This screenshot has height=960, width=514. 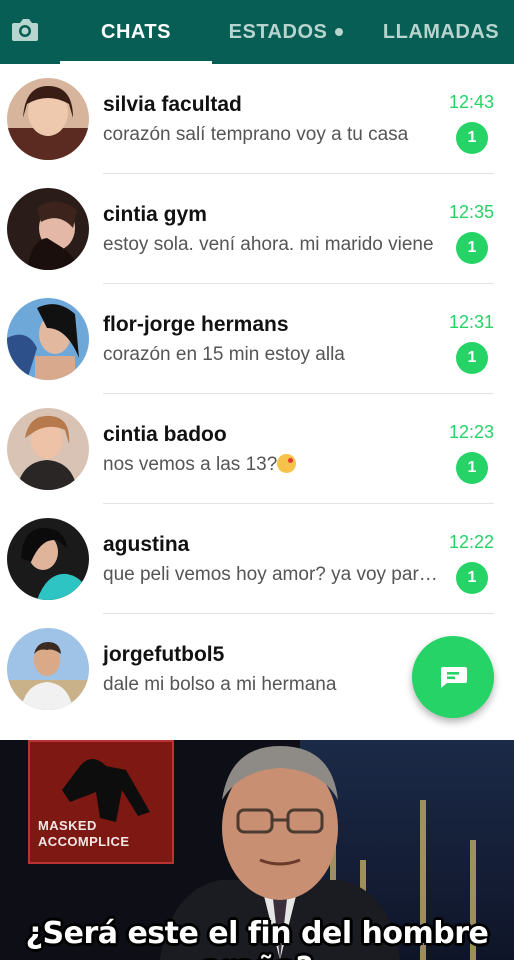 I want to click on tab-chats-label: CHATS, so click(x=136, y=31).